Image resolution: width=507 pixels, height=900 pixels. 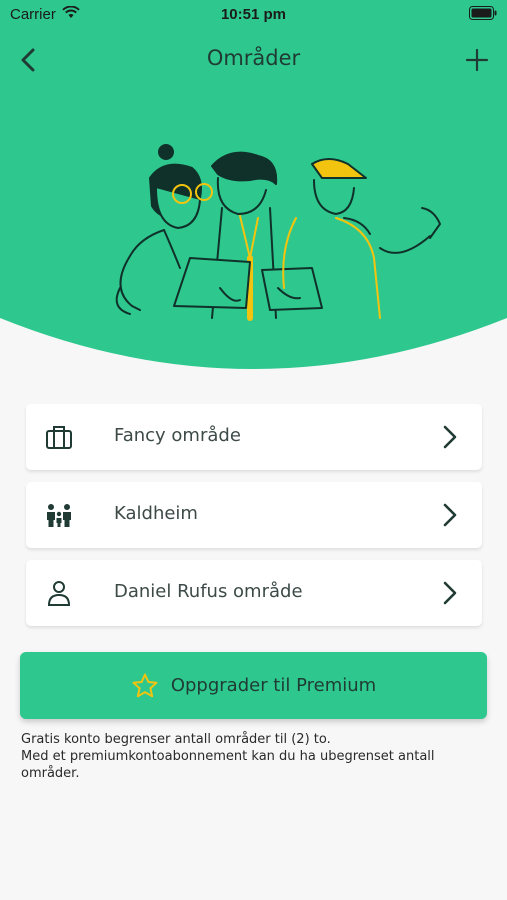 I want to click on person-icon, so click(x=59, y=593).